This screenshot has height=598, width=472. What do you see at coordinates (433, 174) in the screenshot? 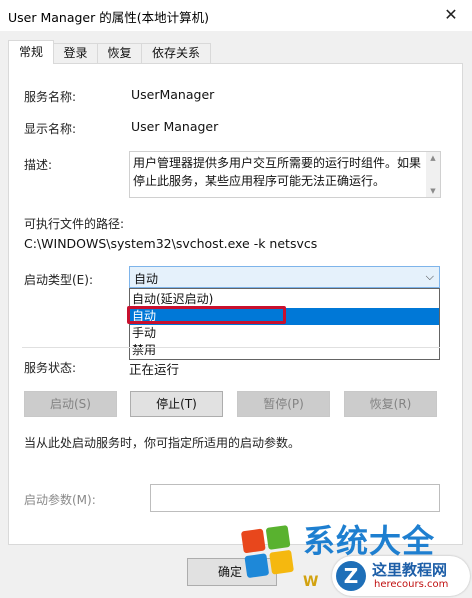
I see `description-scrollbar: ▲ ▼` at bounding box center [433, 174].